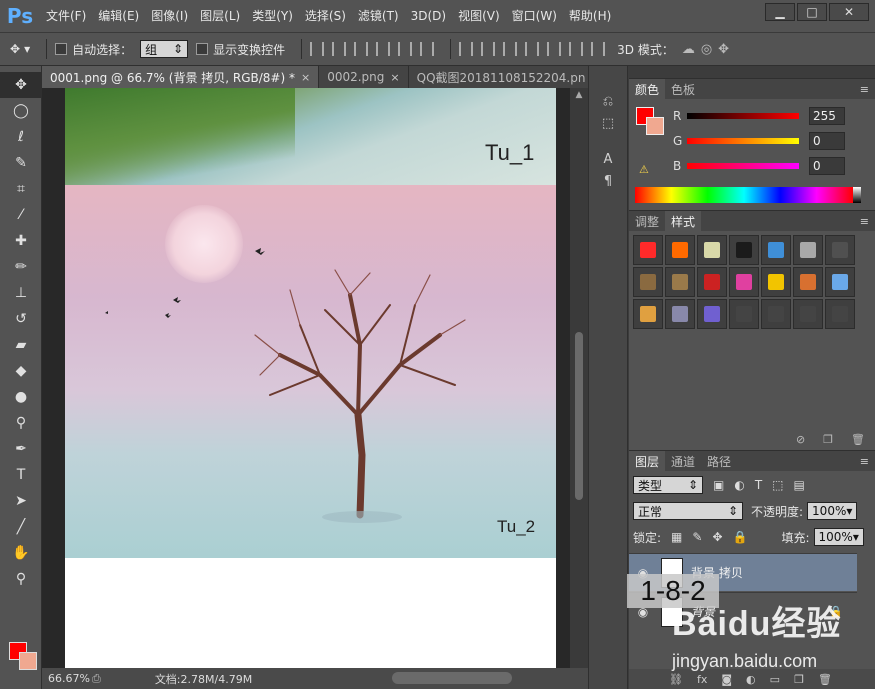 Image resolution: width=875 pixels, height=689 pixels. I want to click on scroll-up-icon: ▲, so click(579, 94).